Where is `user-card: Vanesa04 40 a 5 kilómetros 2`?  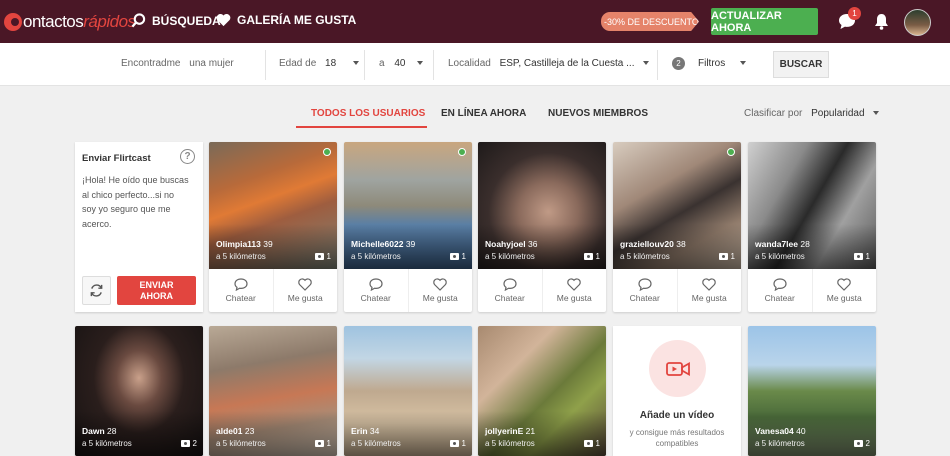 user-card: Vanesa04 40 a 5 kilómetros 2 is located at coordinates (812, 391).